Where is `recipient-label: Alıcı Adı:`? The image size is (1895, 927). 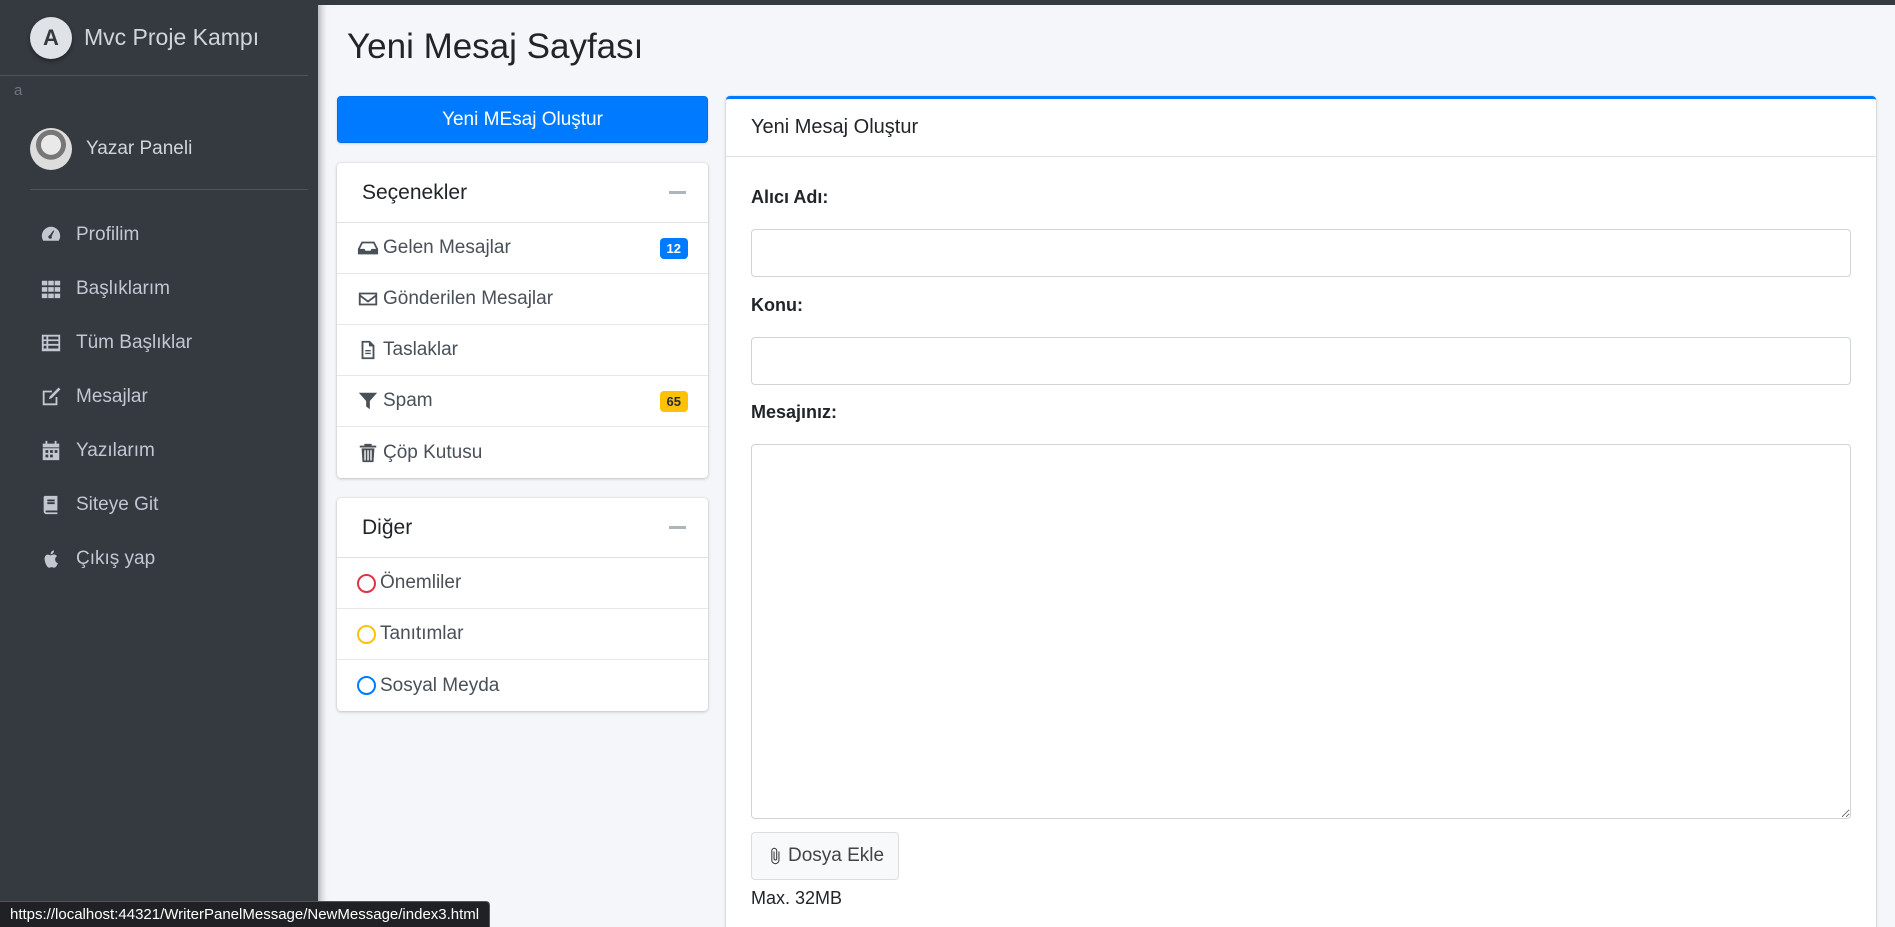
recipient-label: Alıcı Adı: is located at coordinates (790, 197).